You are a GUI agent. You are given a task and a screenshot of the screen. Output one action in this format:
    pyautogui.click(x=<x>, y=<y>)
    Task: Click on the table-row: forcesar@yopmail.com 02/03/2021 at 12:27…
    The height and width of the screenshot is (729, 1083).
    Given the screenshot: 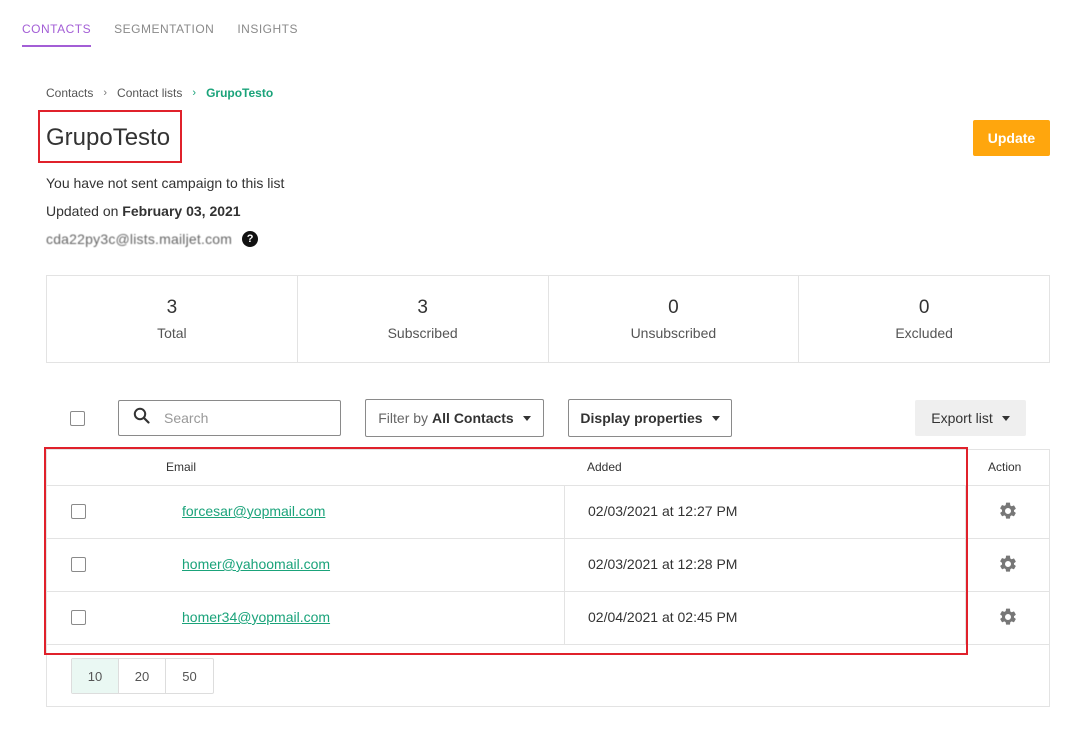 What is the action you would take?
    pyautogui.click(x=548, y=512)
    